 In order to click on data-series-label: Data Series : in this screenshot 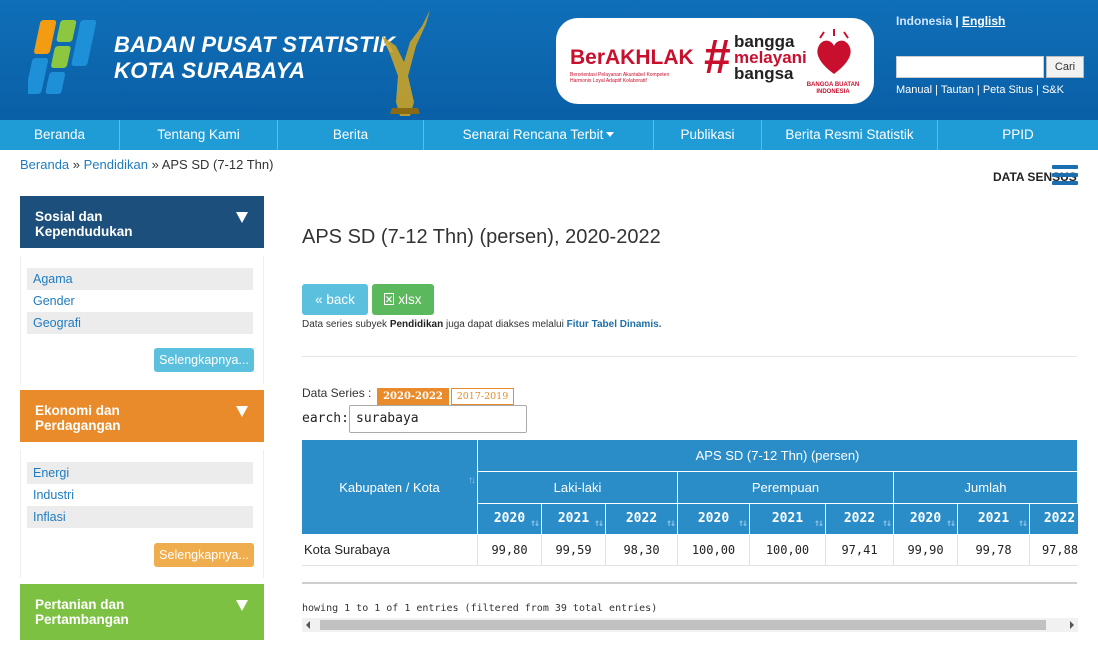, I will do `click(337, 393)`.